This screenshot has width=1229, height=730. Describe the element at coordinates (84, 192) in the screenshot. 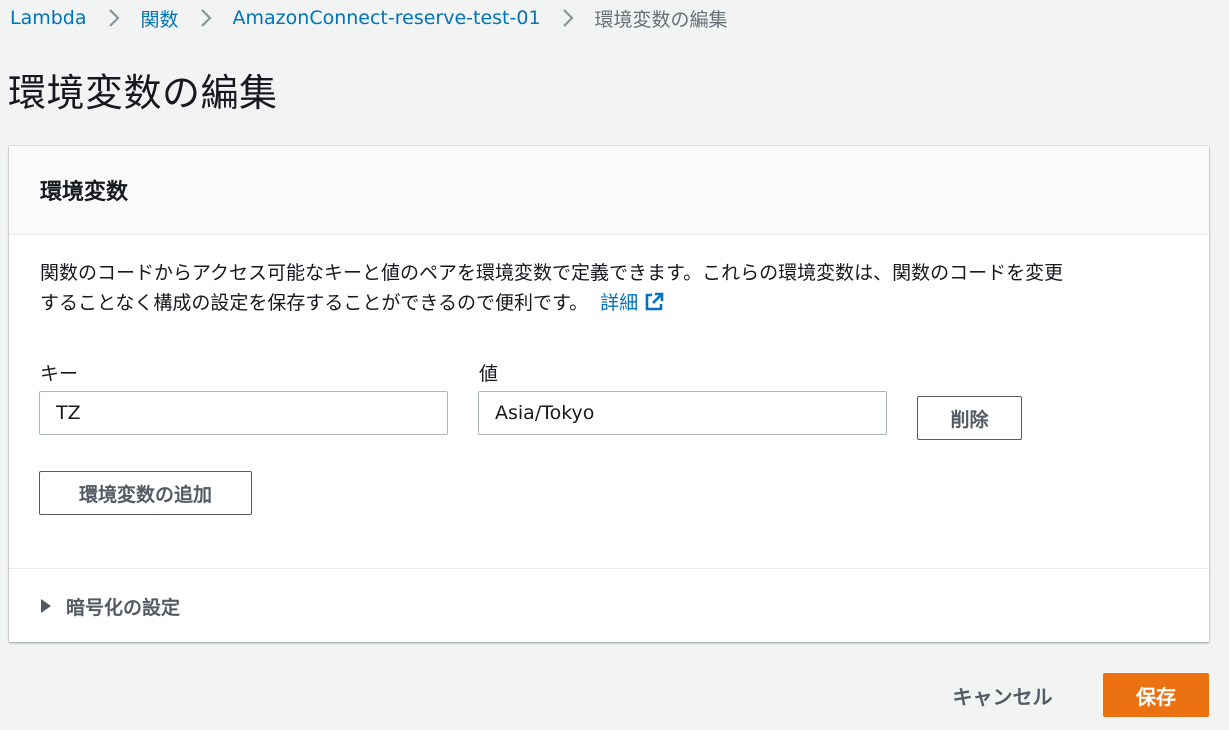

I see `panel-title: 環境変数` at that location.